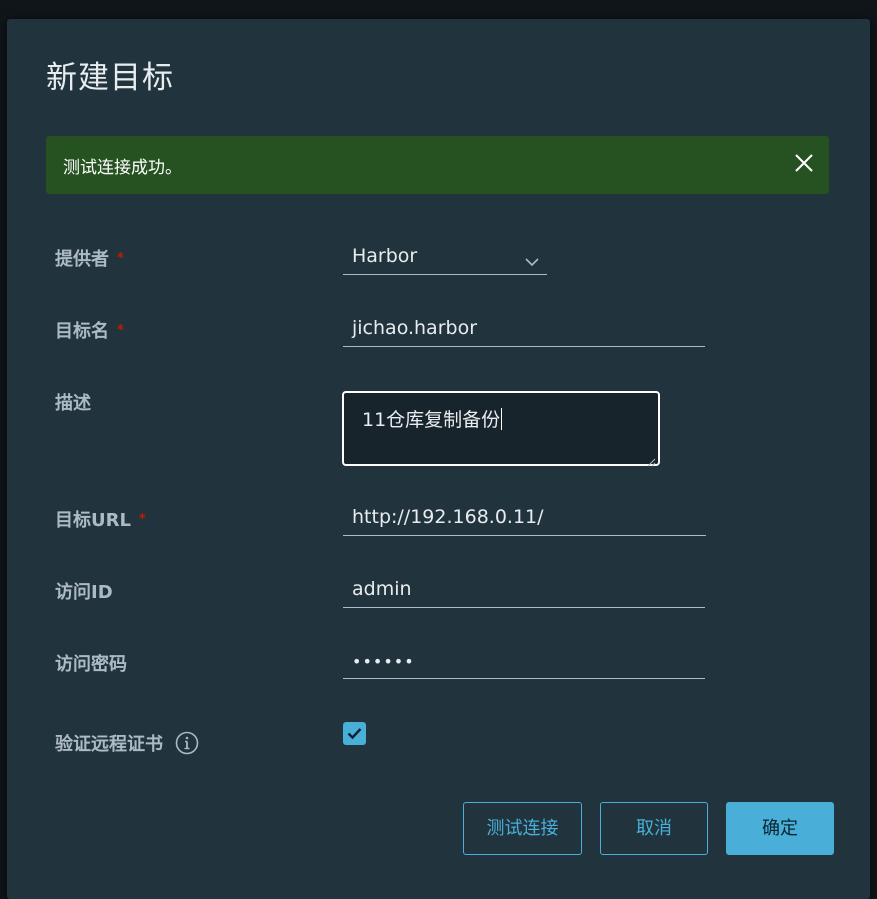 The height and width of the screenshot is (899, 877). What do you see at coordinates (122, 168) in the screenshot?
I see `alert-message: 测试连接成功。` at bounding box center [122, 168].